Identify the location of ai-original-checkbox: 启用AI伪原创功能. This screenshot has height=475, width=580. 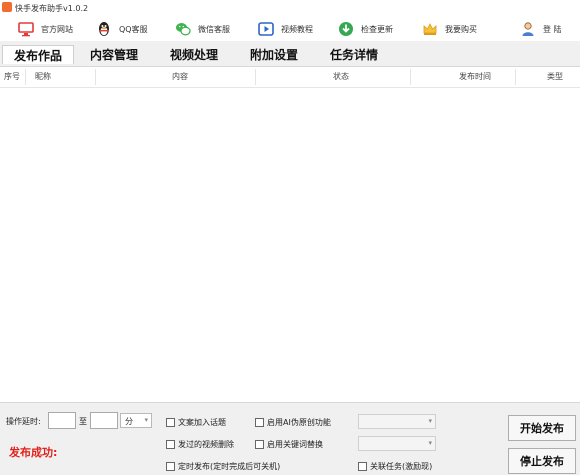
(293, 422).